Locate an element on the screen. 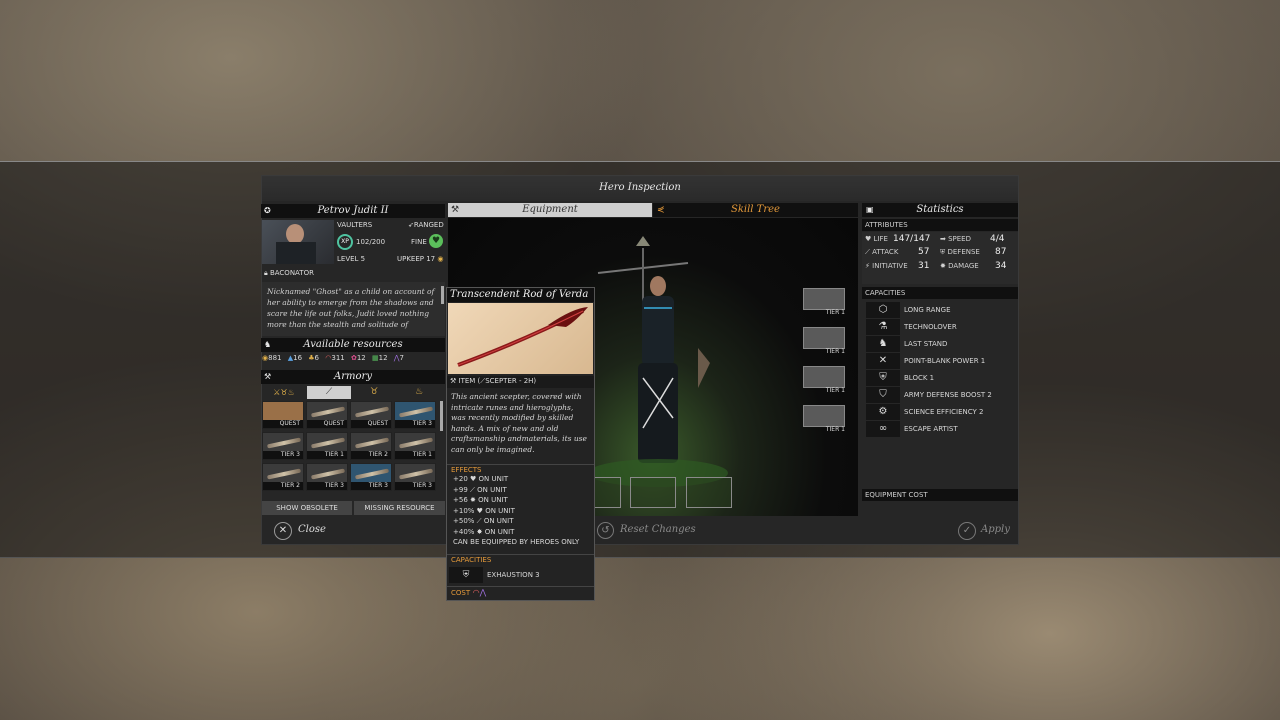 This screenshot has height=720, width=1280. equipped-helmet-tier: TIER 1 is located at coordinates (835, 312).